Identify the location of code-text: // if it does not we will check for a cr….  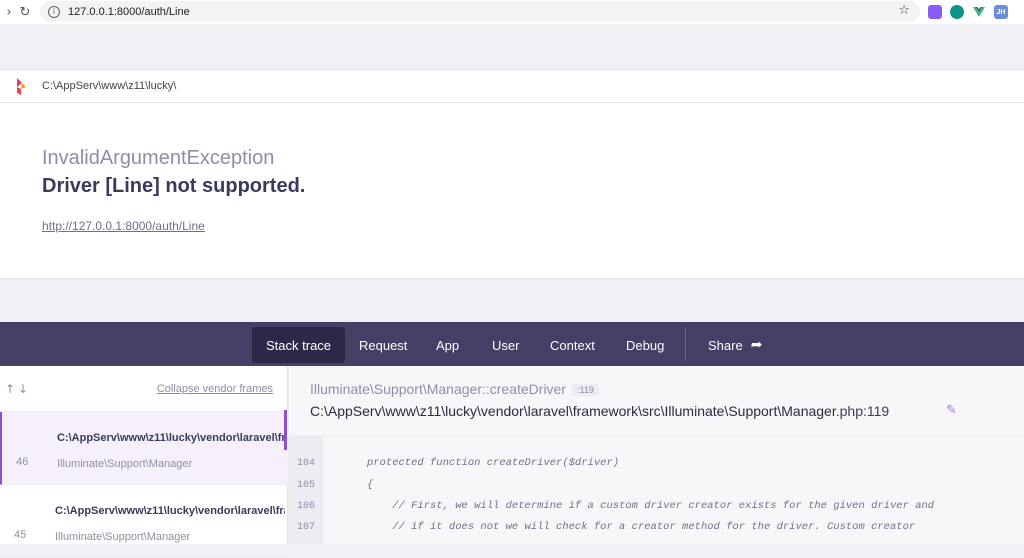
(641, 527).